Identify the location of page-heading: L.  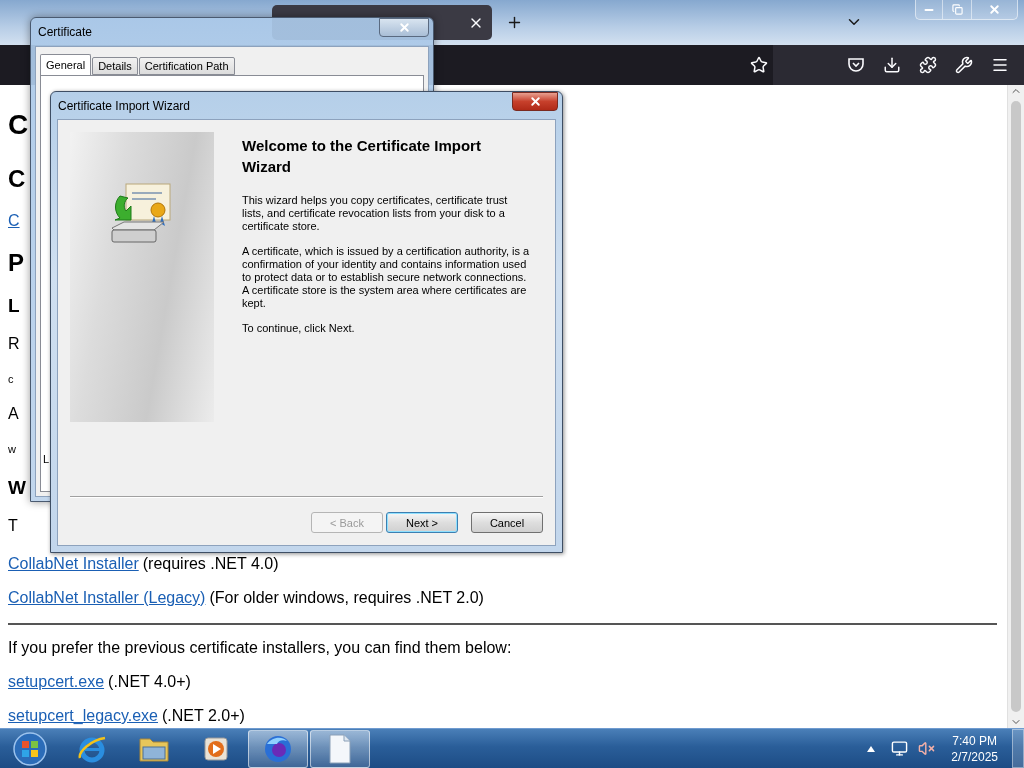
(14, 306).